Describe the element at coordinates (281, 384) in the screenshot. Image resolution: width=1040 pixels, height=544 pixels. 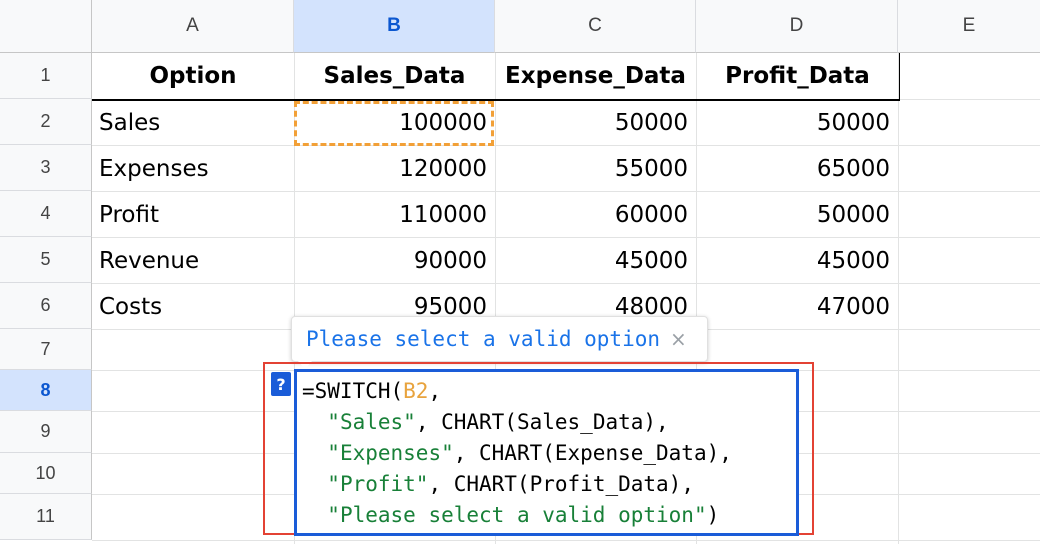
I see `formula-help-icon: ?` at that location.